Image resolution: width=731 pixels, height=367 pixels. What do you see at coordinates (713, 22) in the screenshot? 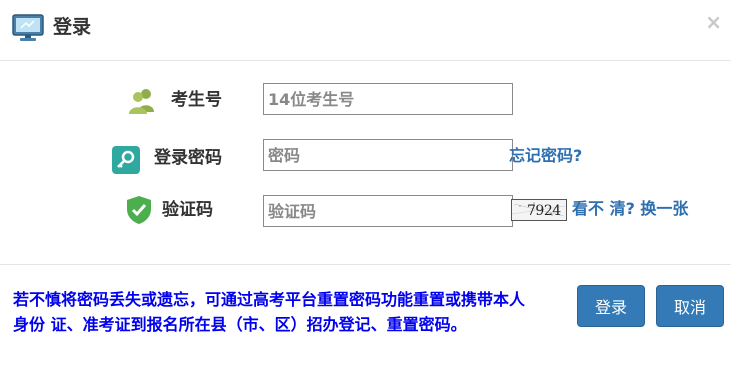
I see `close-icon: ×` at bounding box center [713, 22].